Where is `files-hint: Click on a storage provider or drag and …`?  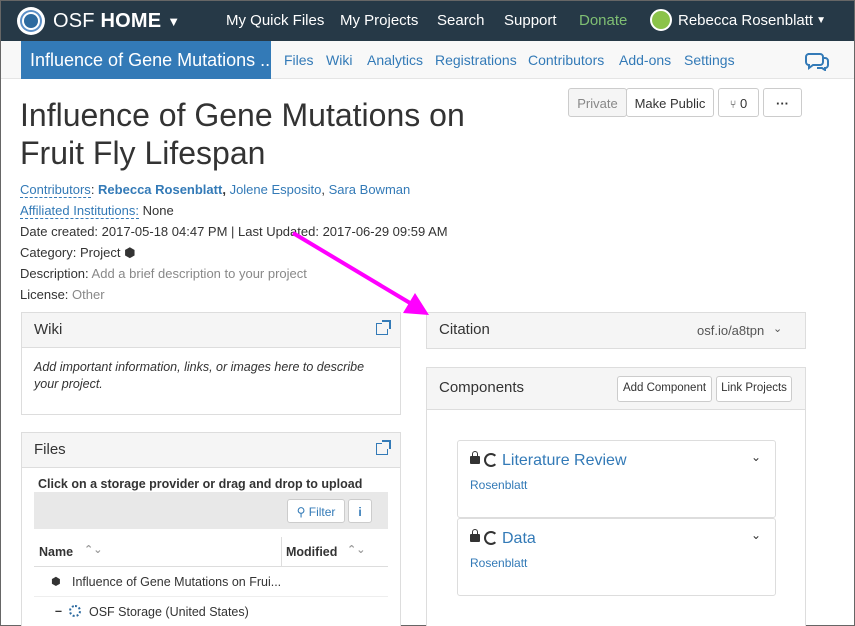
files-hint: Click on a storage provider or drag and … is located at coordinates (200, 484).